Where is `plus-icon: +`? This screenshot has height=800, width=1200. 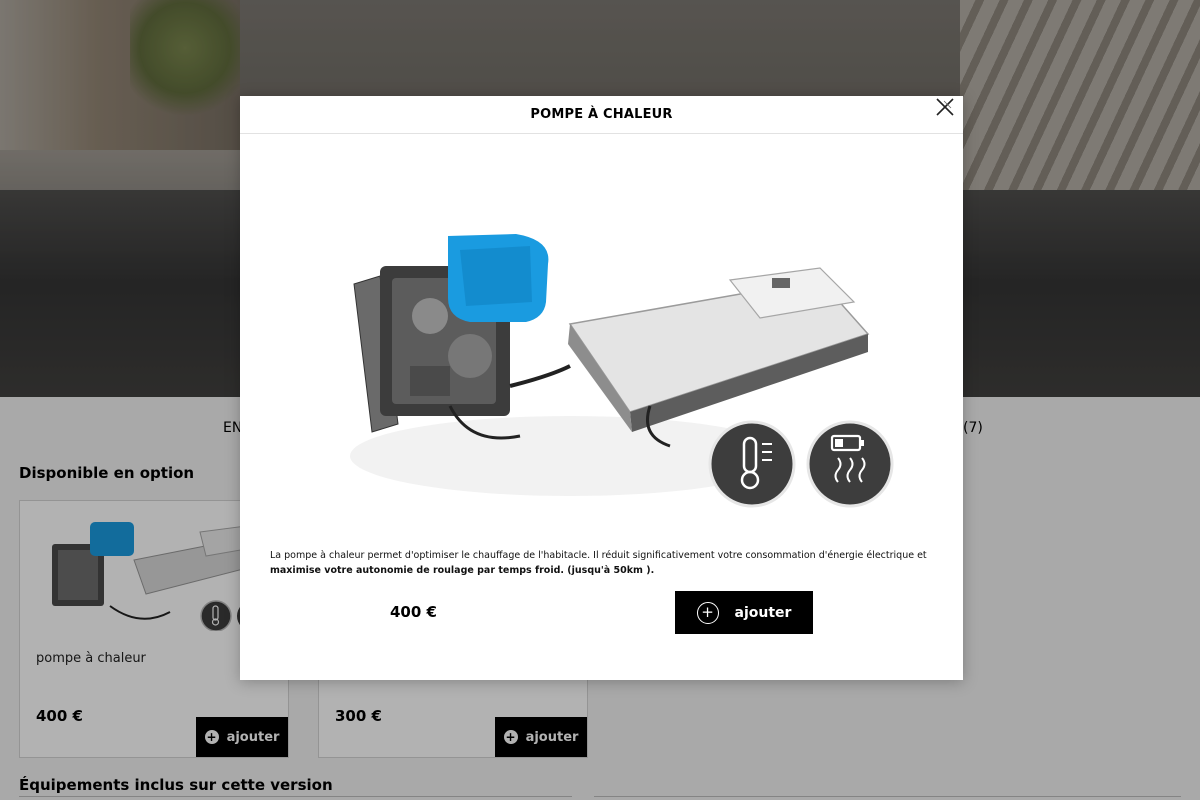 plus-icon: + is located at coordinates (707, 612).